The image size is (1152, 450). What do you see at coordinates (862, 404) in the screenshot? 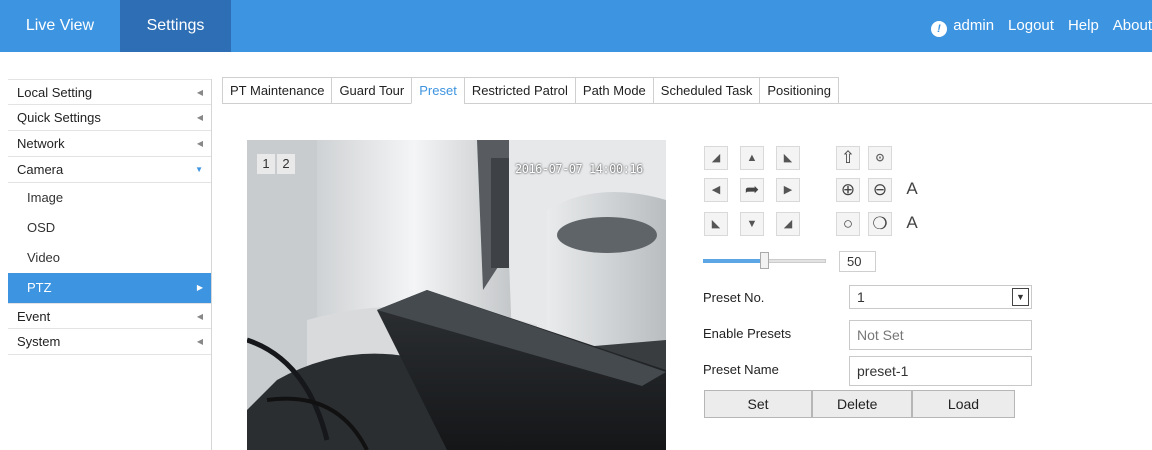
I see `delete-button: Delete` at bounding box center [862, 404].